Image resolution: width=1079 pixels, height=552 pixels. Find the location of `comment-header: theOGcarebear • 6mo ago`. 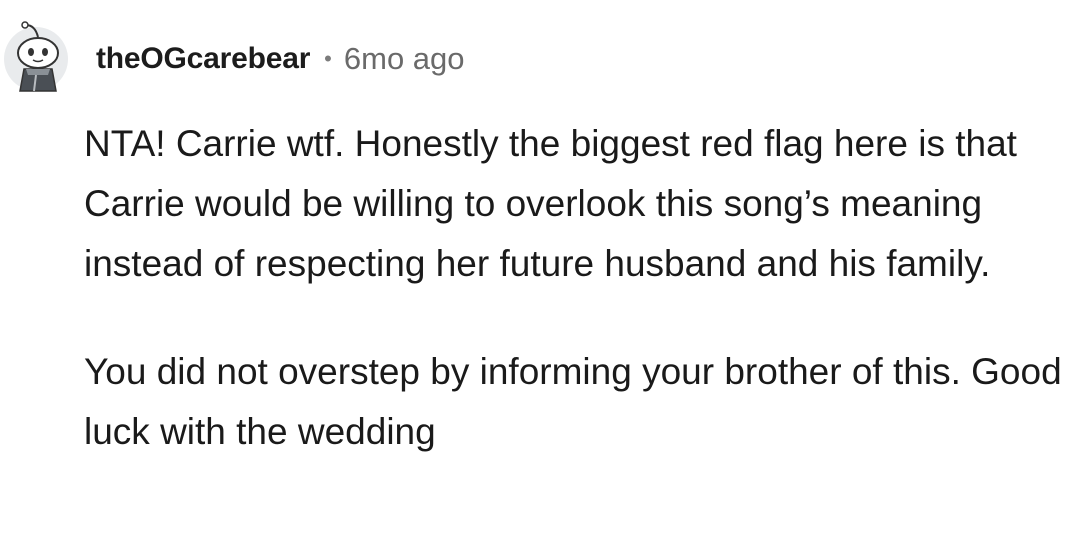

comment-header: theOGcarebear • 6mo ago is located at coordinates (234, 57).